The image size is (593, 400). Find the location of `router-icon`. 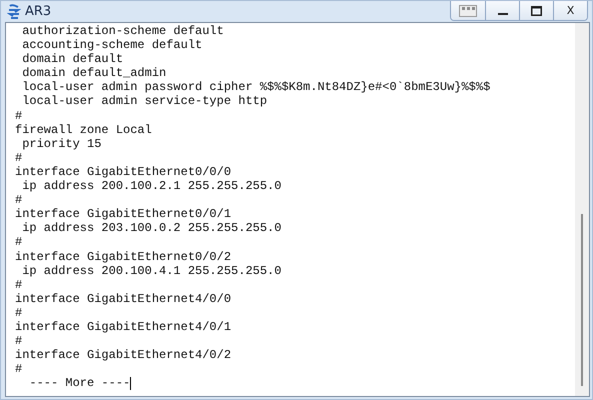

router-icon is located at coordinates (14, 12).